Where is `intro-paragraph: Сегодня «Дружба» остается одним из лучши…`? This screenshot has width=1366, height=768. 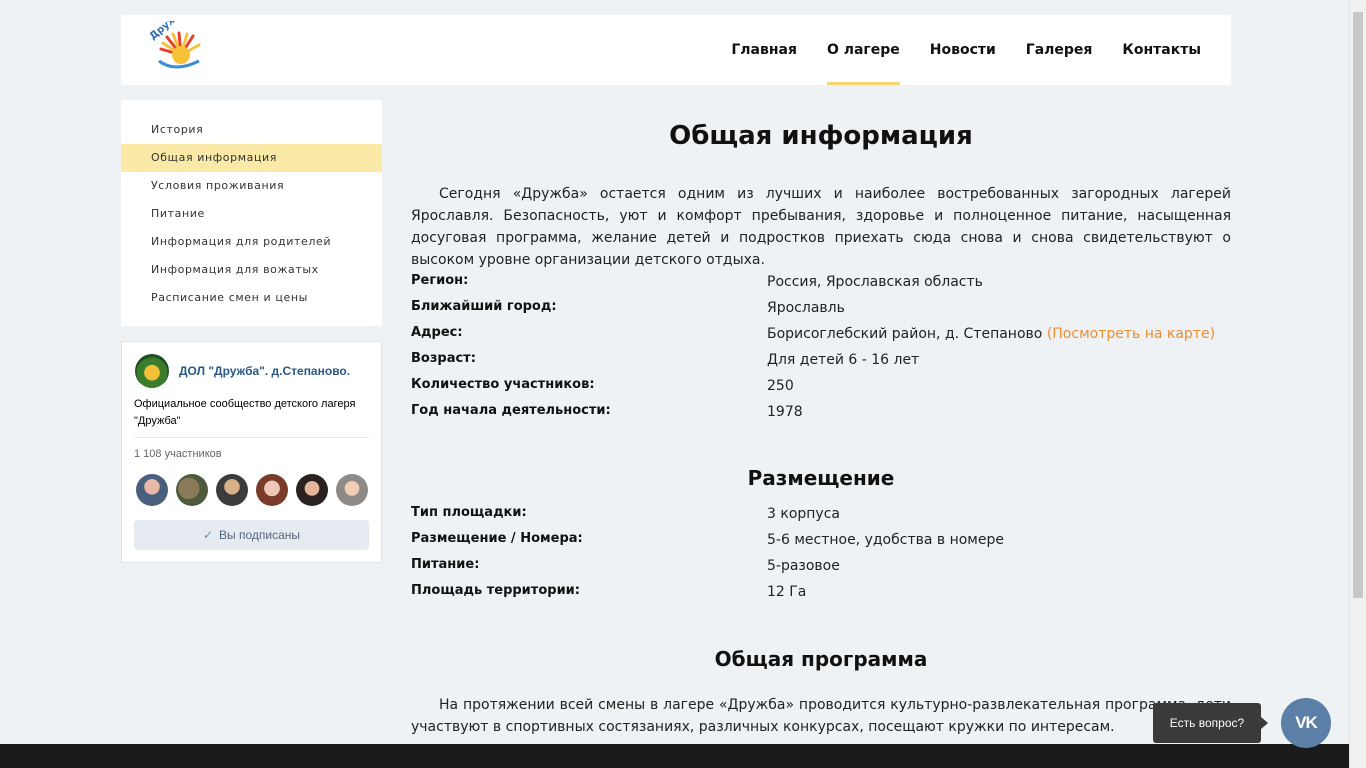 intro-paragraph: Сегодня «Дружба» остается одним из лучши… is located at coordinates (821, 227).